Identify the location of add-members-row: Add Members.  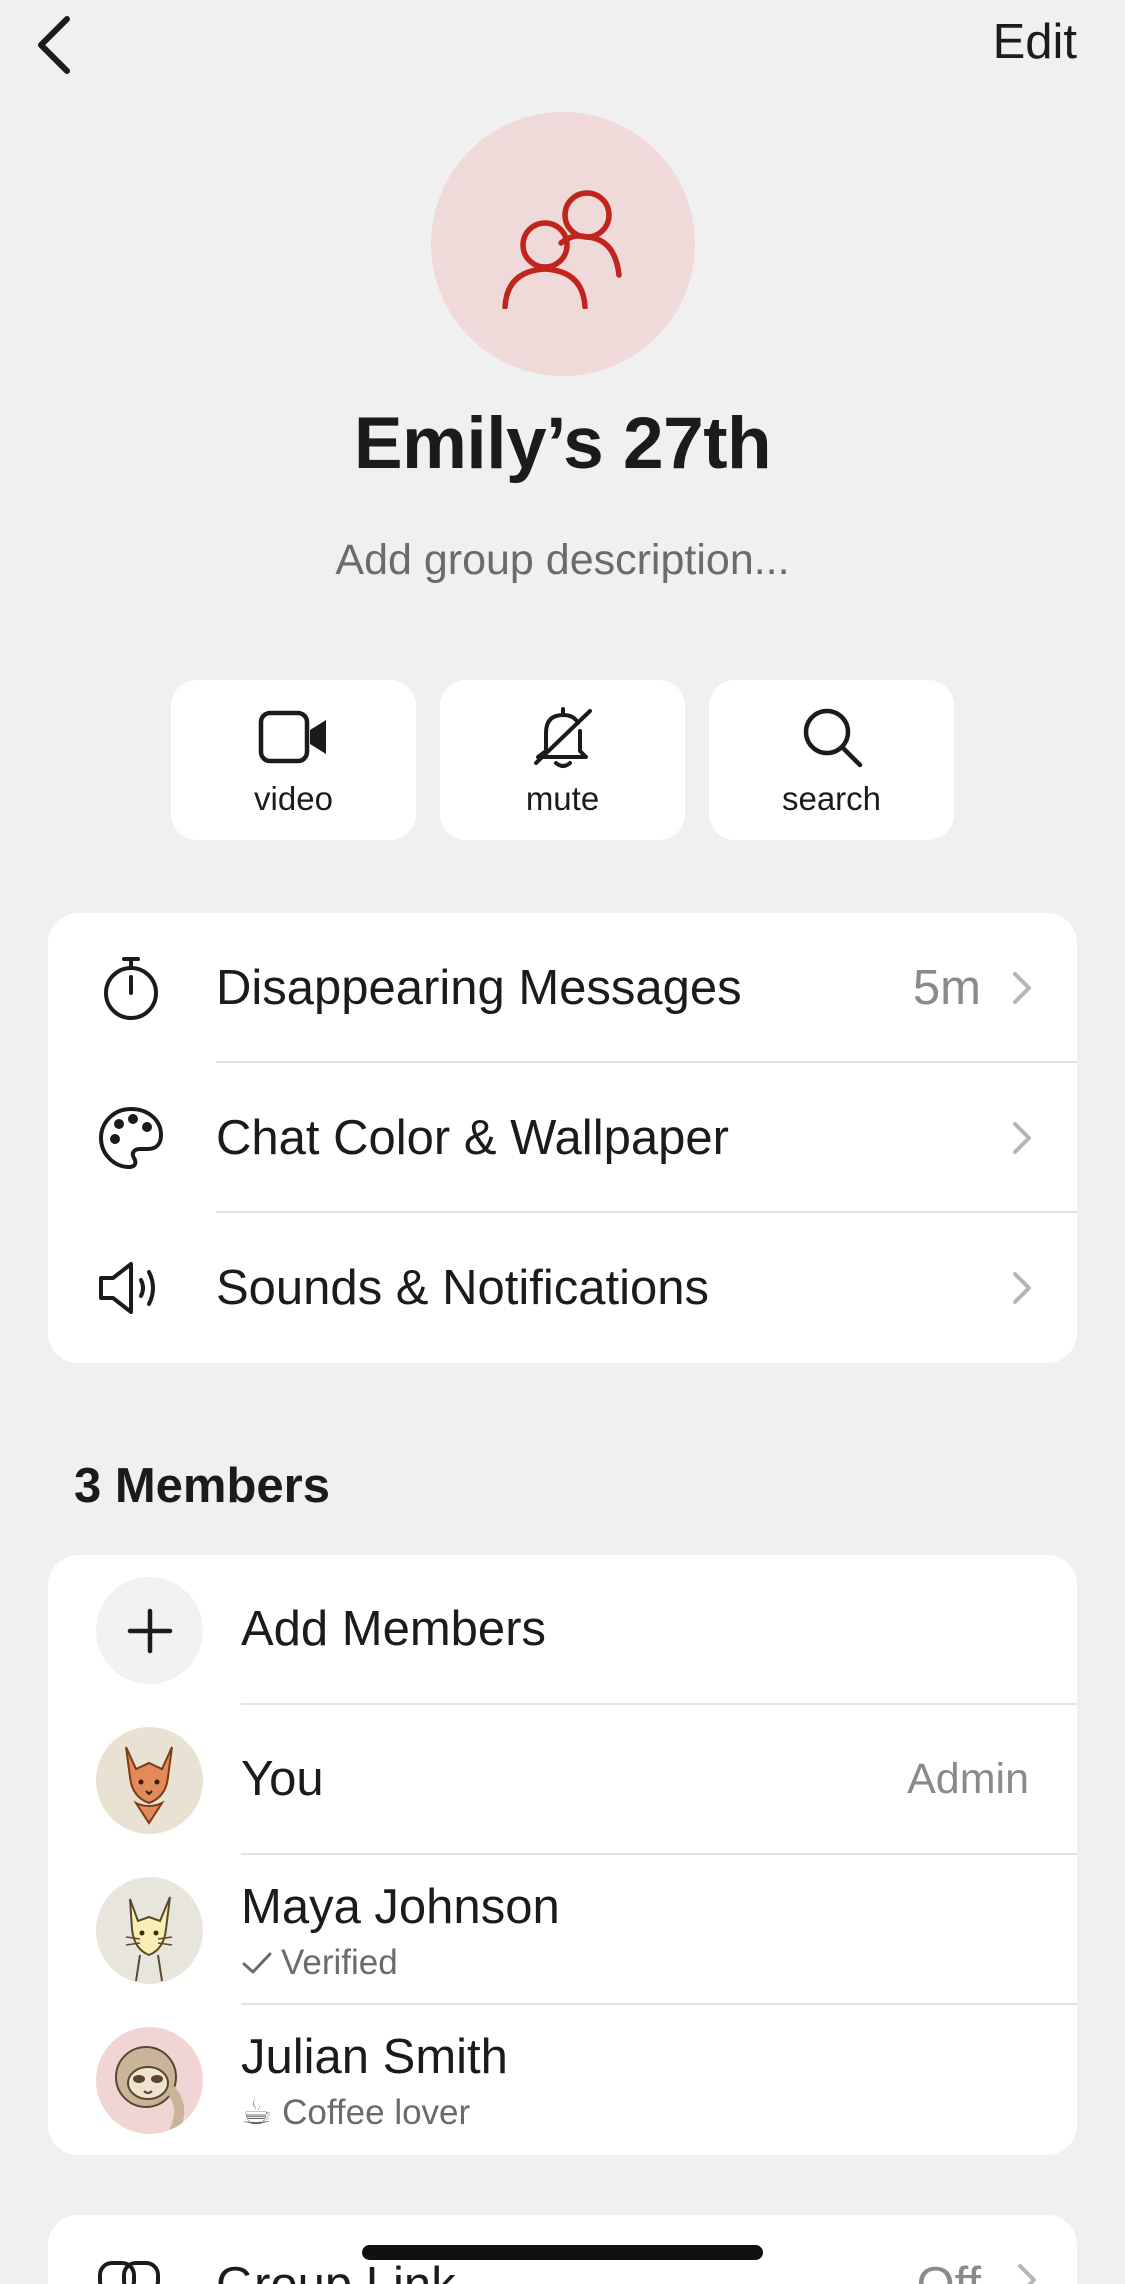
(562, 1630).